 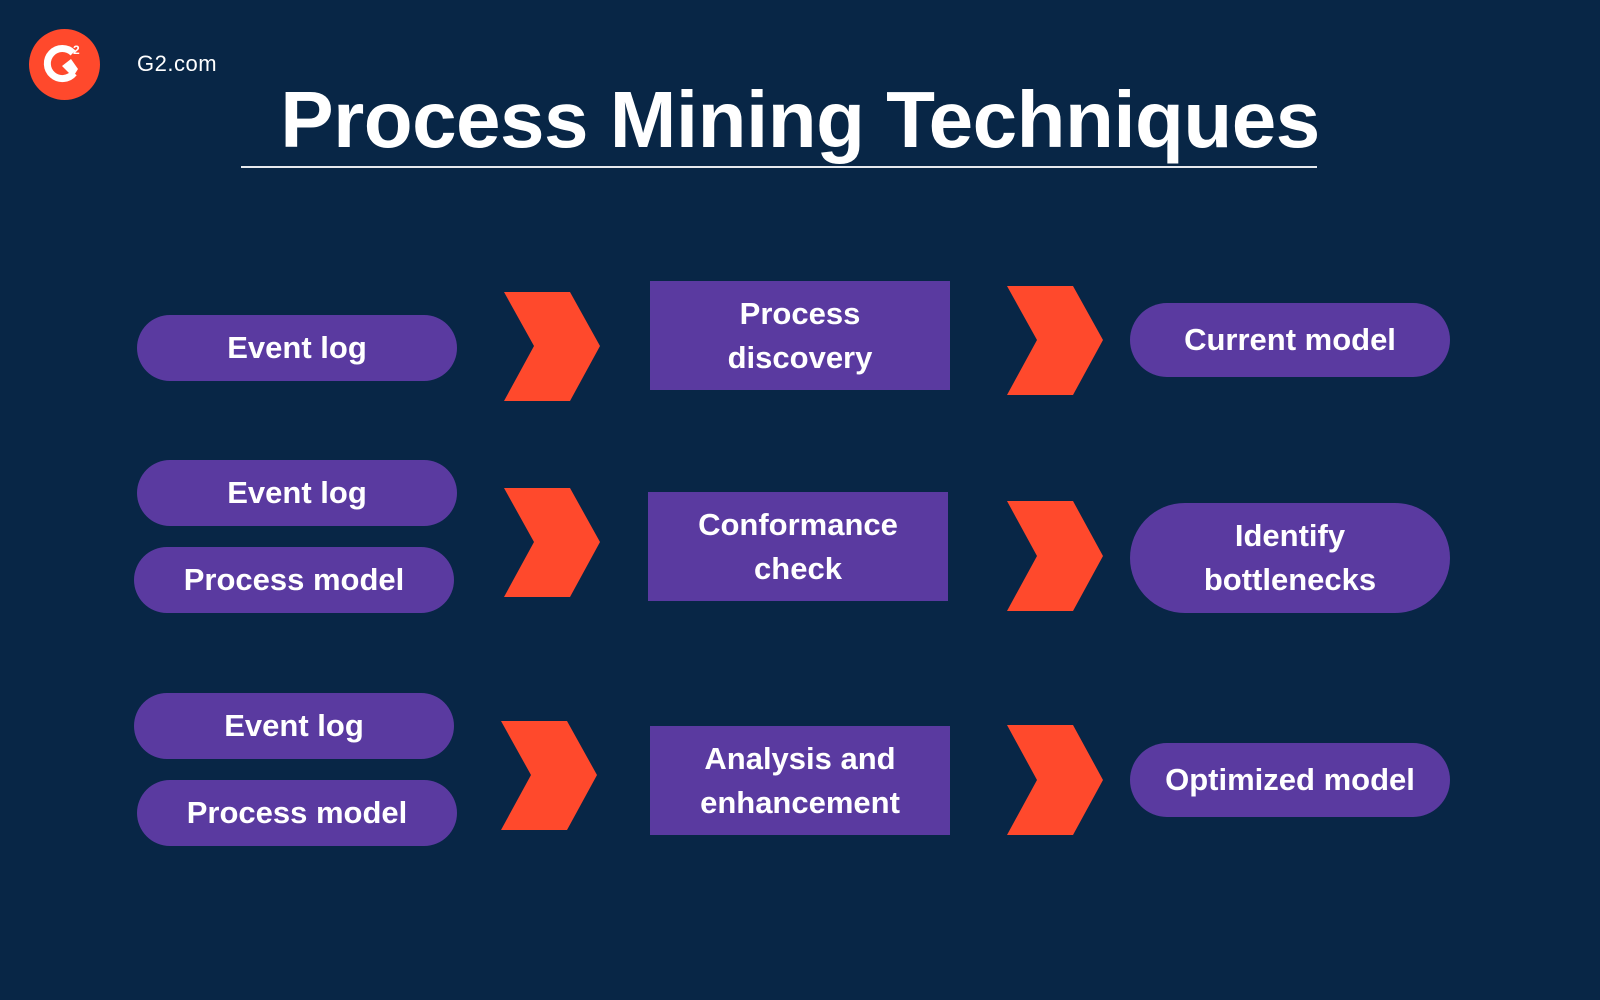 I want to click on row3-arrow-2-icon, so click(x=1055, y=780).